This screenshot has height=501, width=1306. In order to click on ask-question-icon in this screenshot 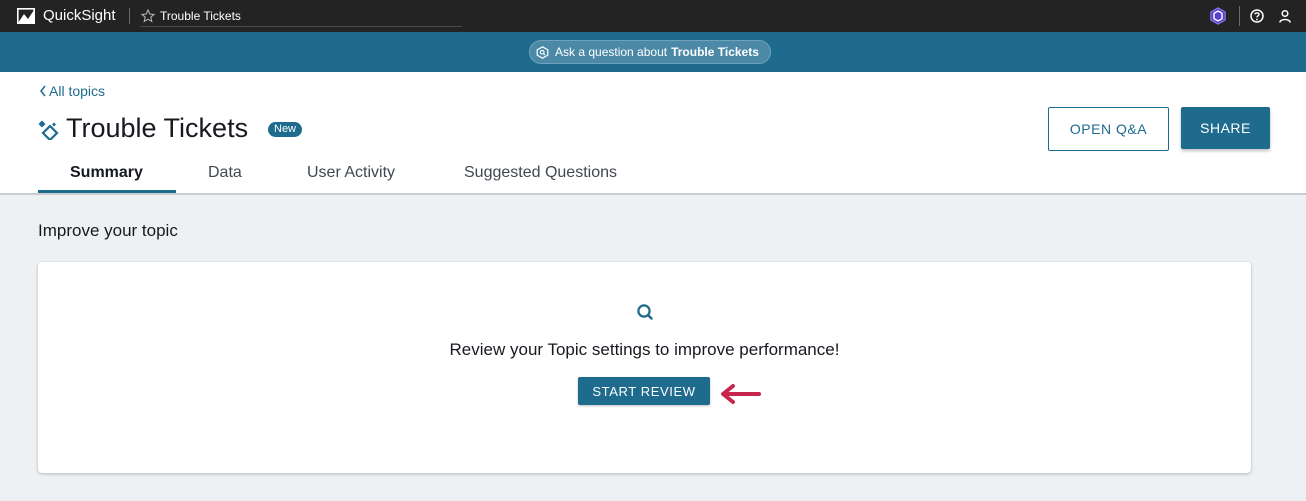, I will do `click(542, 52)`.